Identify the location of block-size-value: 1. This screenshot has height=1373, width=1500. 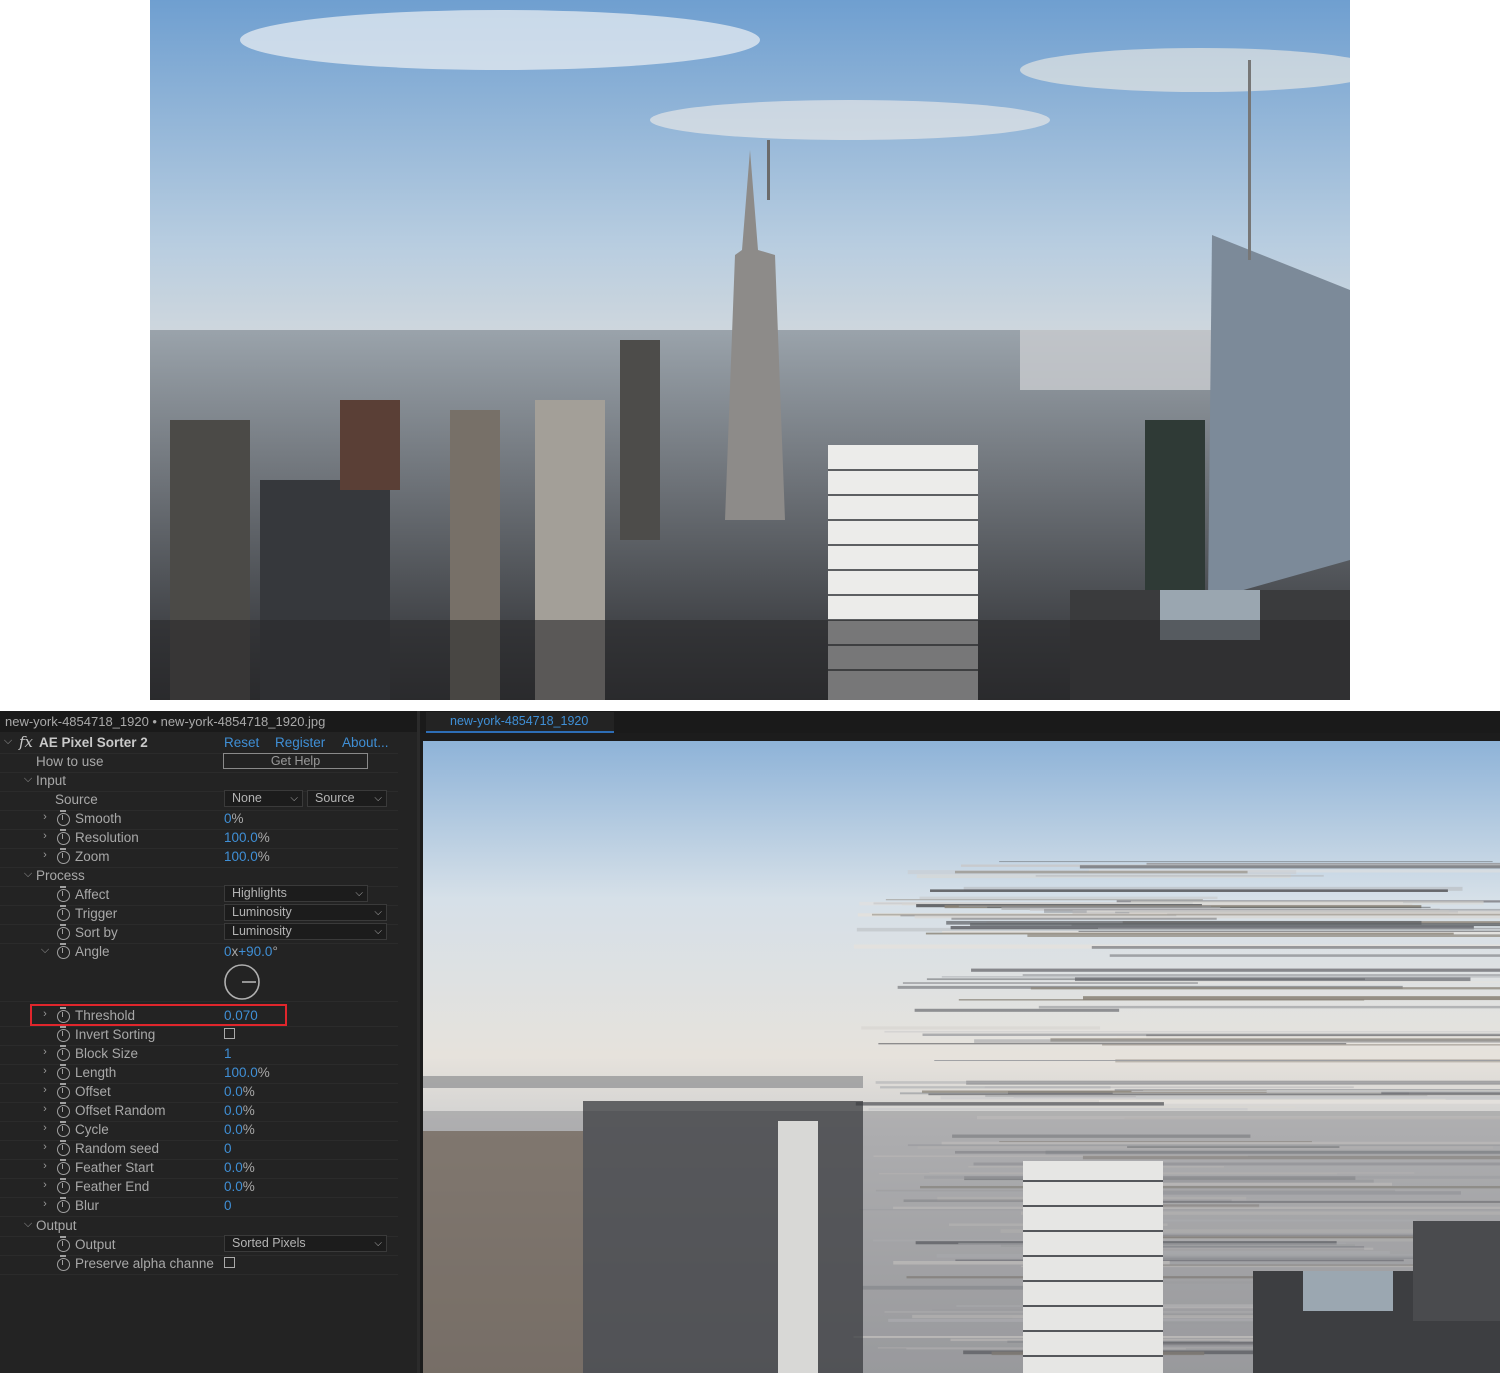
(228, 1053).